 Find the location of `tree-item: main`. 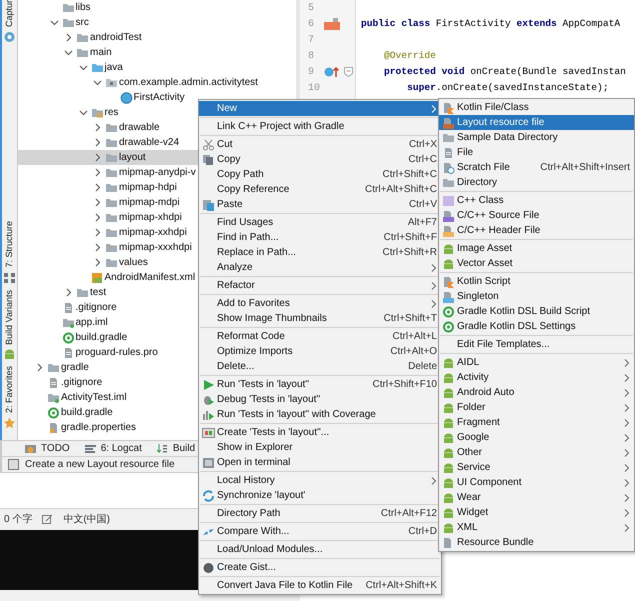

tree-item: main is located at coordinates (157, 52).